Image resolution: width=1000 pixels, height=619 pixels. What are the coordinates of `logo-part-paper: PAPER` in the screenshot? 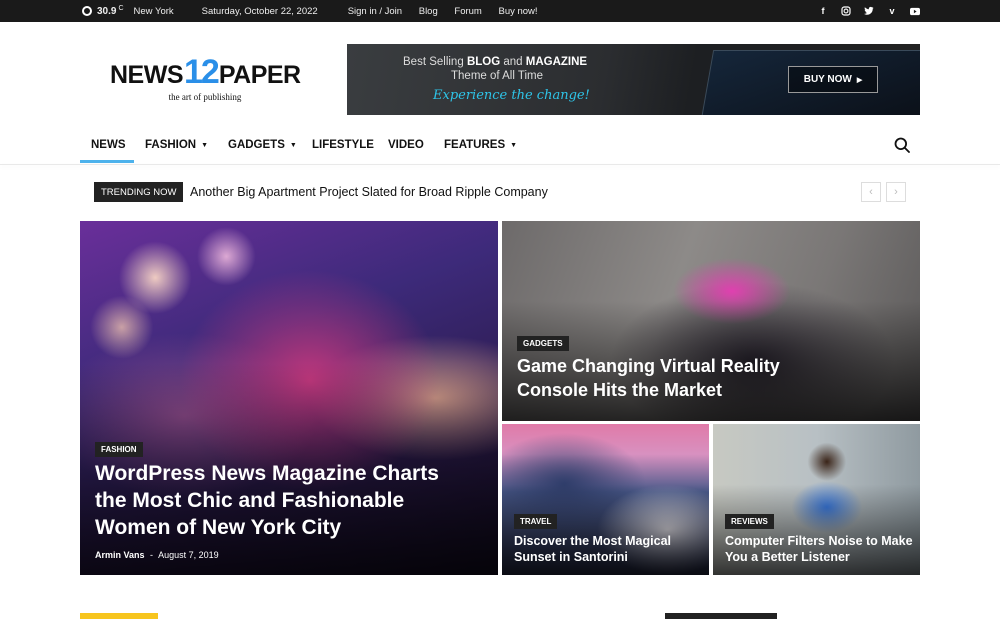 It's located at (259, 75).